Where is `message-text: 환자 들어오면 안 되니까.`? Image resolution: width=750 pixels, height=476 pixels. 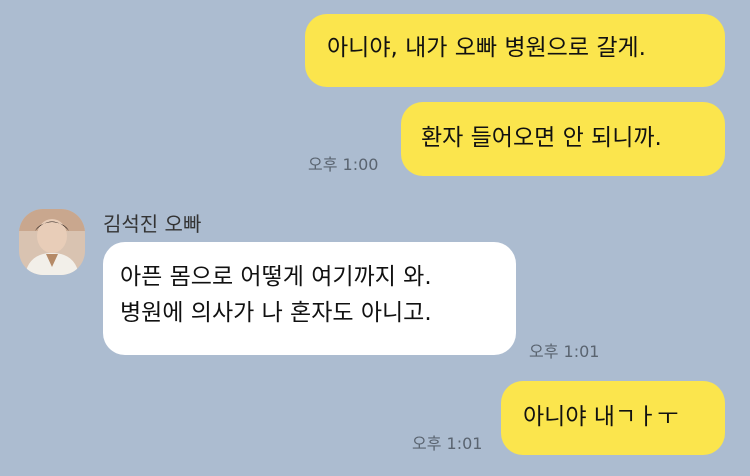 message-text: 환자 들어오면 안 되니까. is located at coordinates (541, 138).